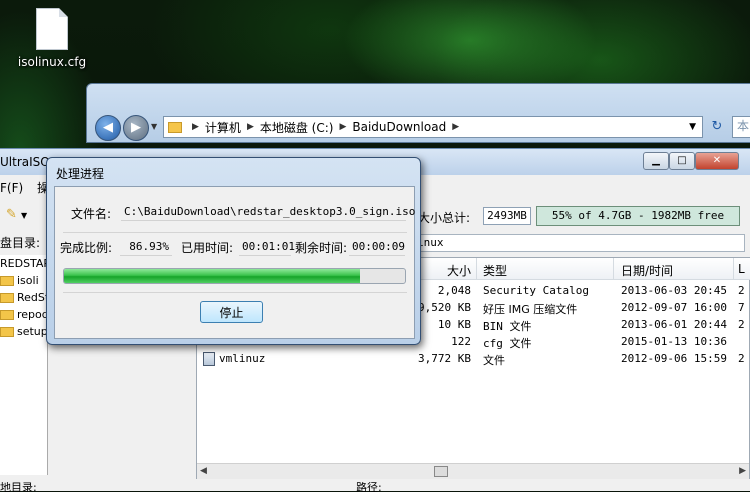 Image resolution: width=750 pixels, height=492 pixels. I want to click on history-dropdown-icon: ▼, so click(154, 126).